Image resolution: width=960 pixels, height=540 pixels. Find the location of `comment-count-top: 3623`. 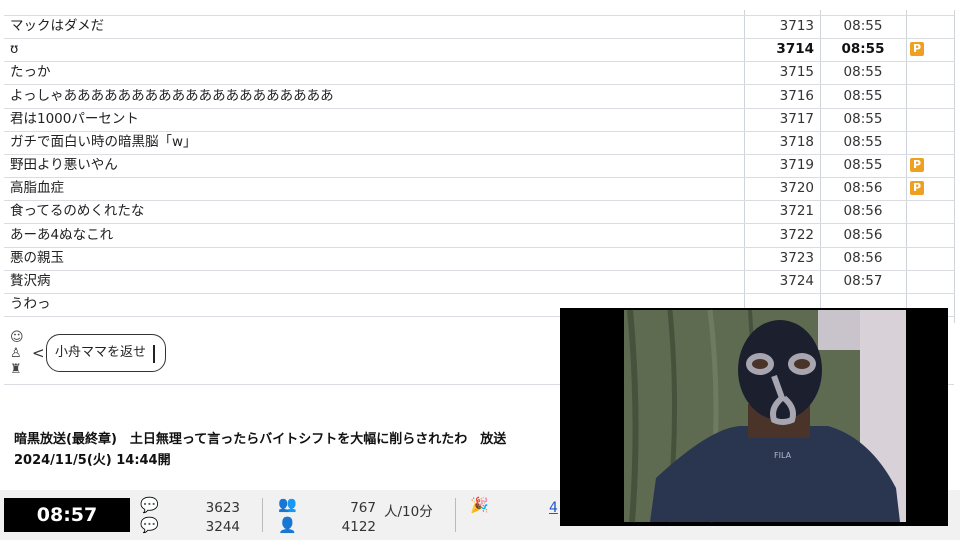

comment-count-top: 3623 is located at coordinates (222, 508).